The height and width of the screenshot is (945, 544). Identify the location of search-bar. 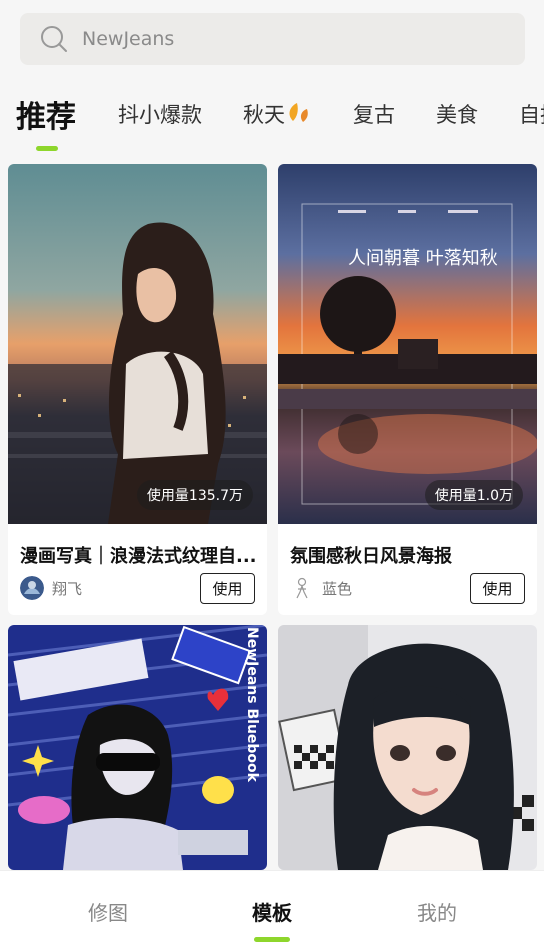
(272, 39).